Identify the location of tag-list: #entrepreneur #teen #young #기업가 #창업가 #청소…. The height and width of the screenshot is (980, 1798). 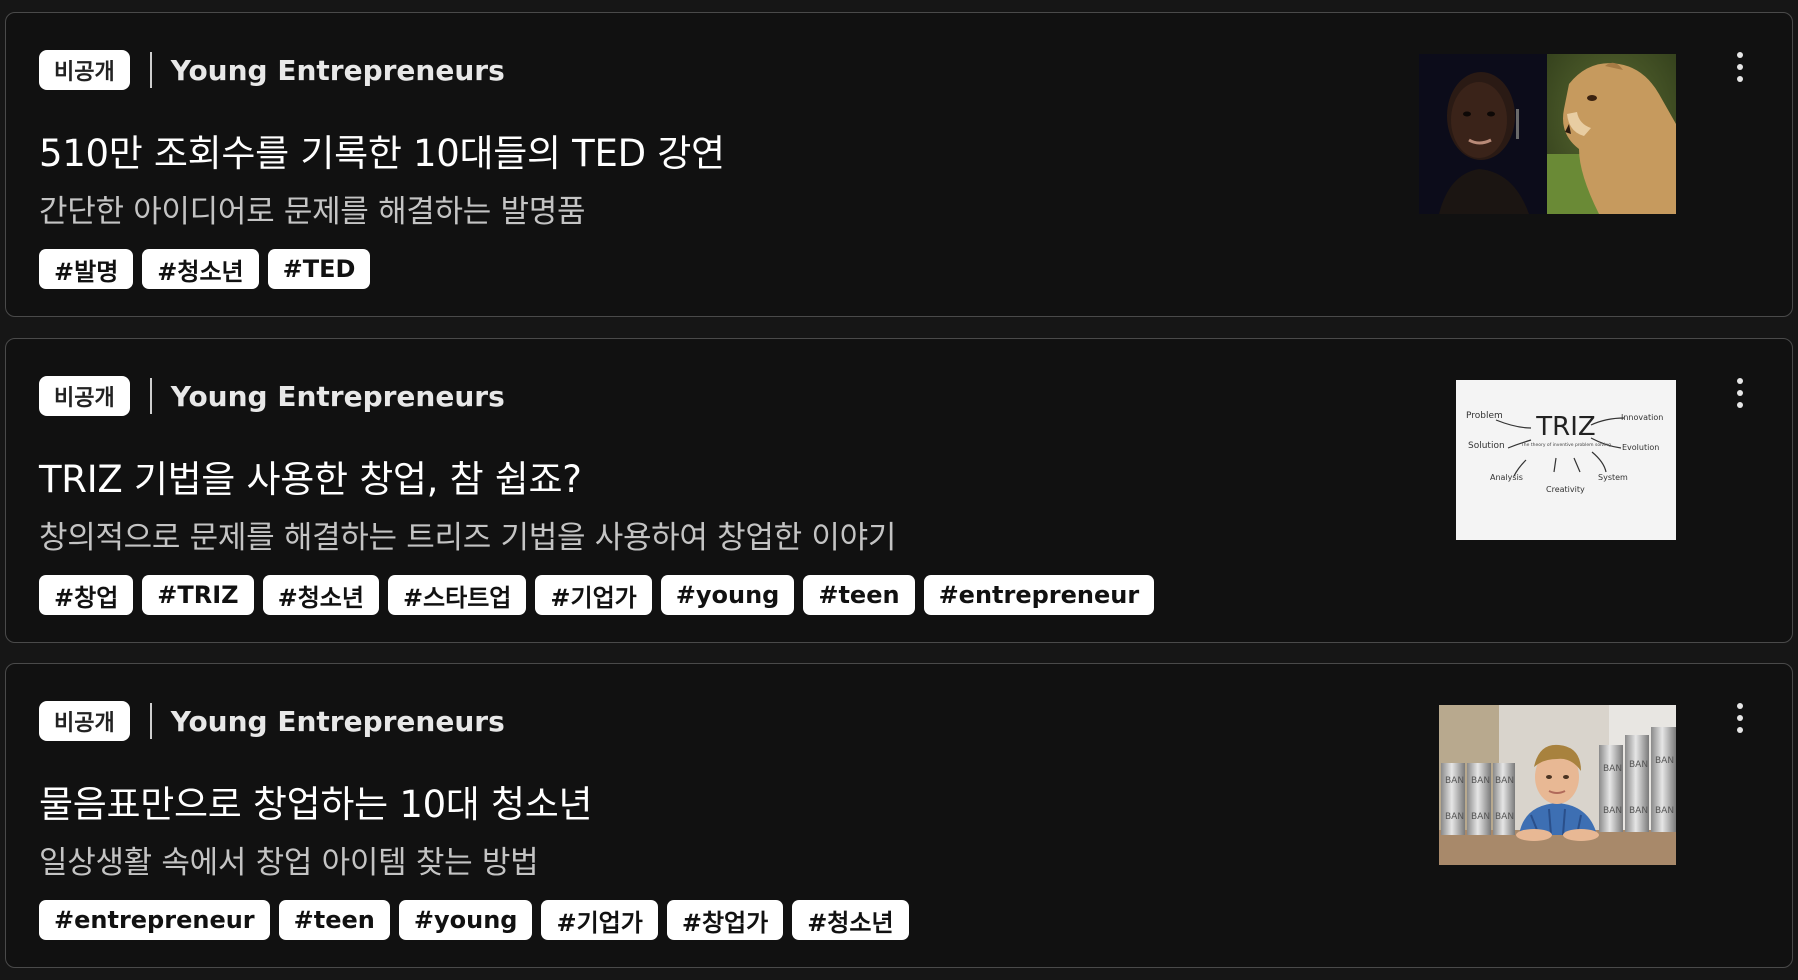
(478, 920).